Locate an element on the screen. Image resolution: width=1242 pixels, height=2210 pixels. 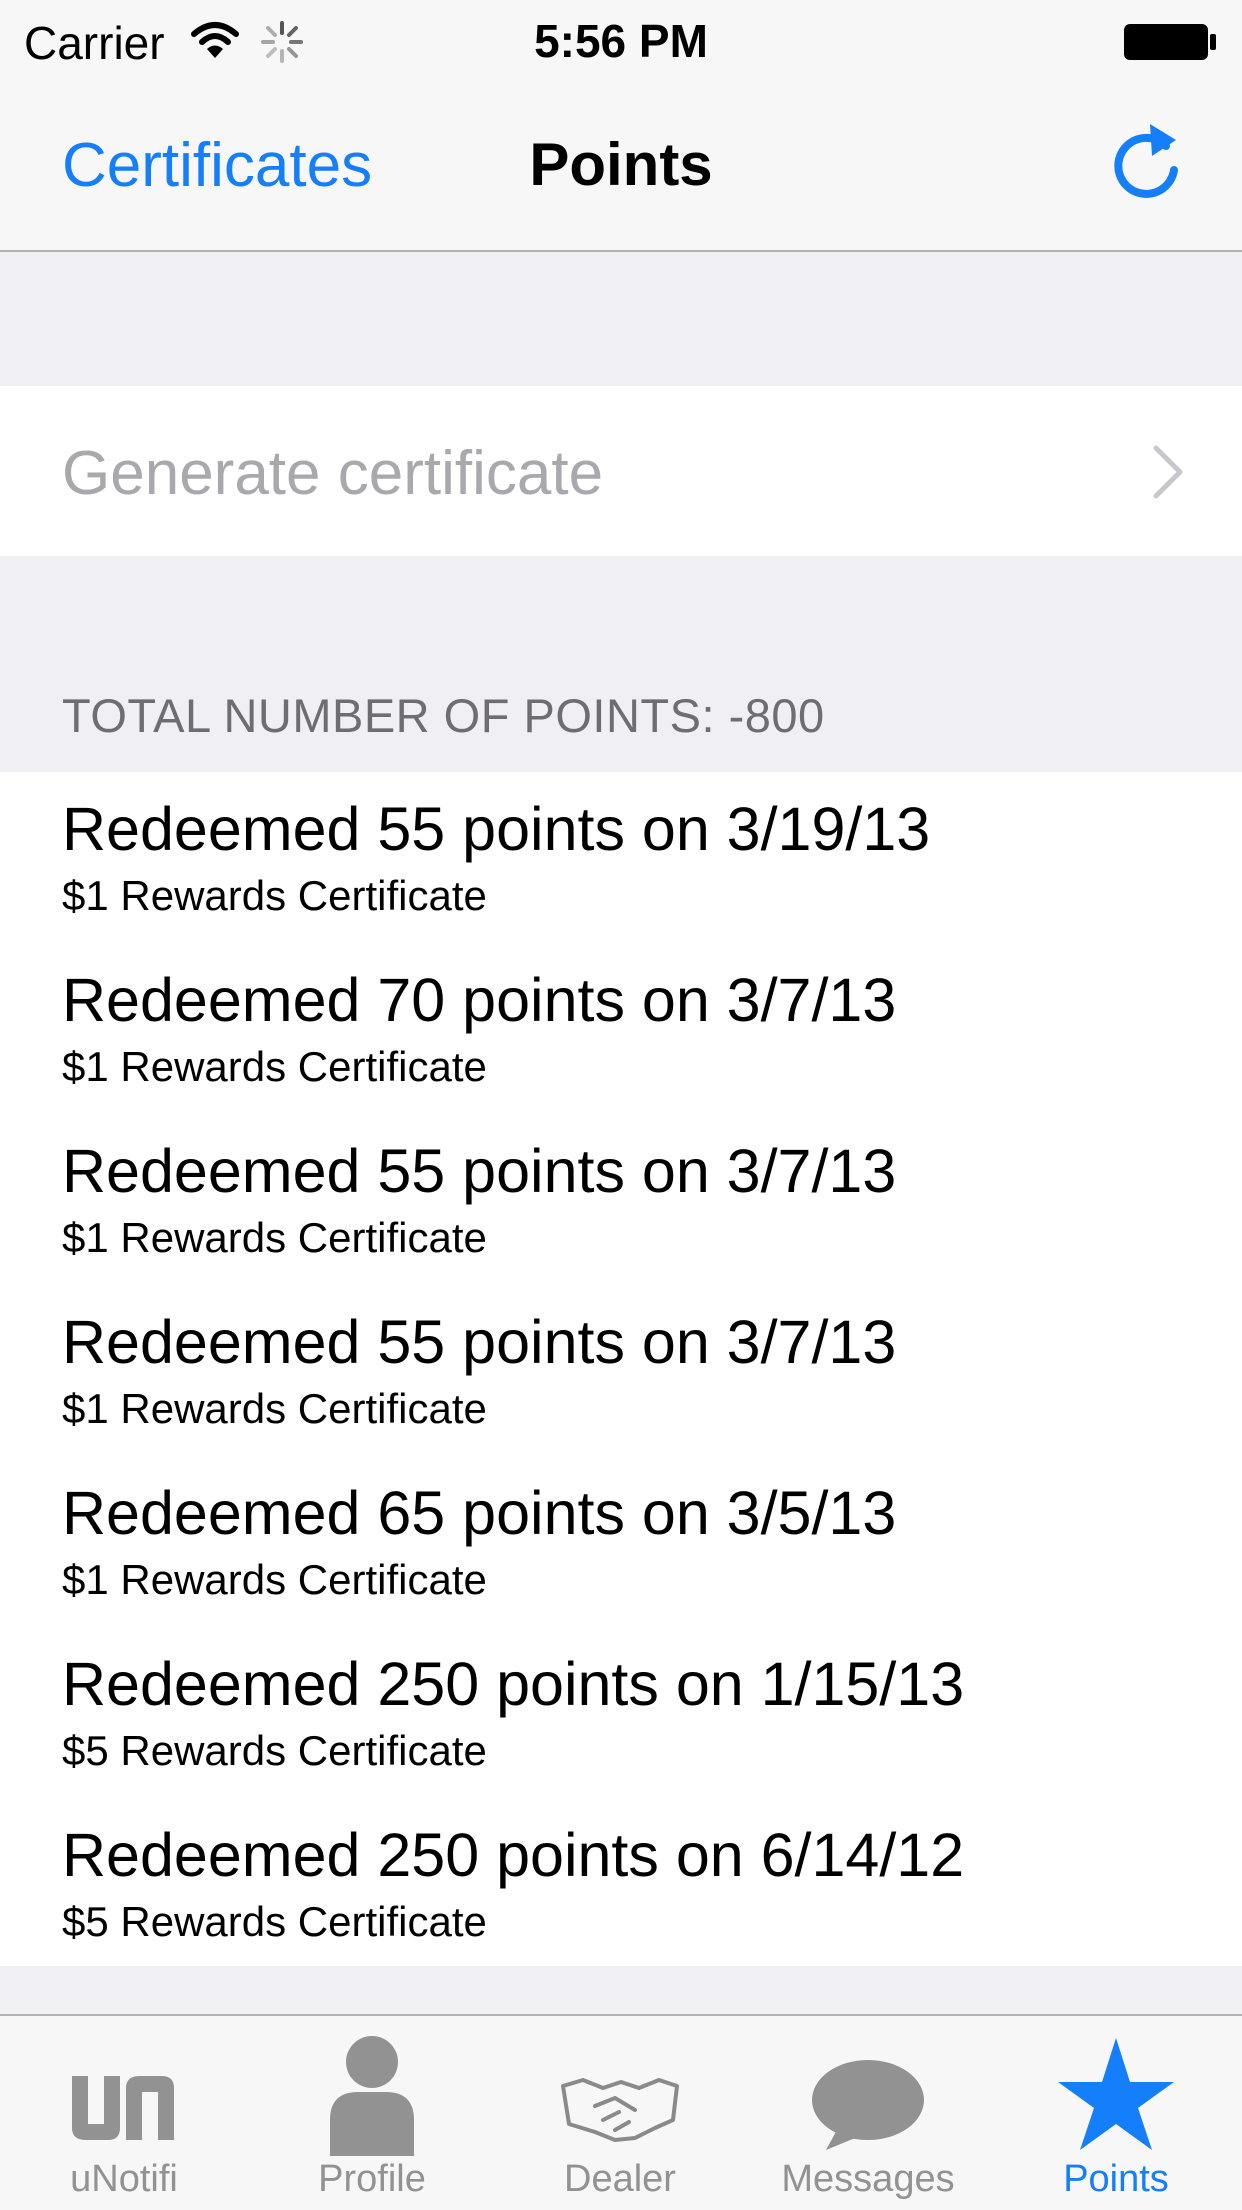
history-row-title: Redeemed 55 points on 3/19/13 is located at coordinates (496, 829).